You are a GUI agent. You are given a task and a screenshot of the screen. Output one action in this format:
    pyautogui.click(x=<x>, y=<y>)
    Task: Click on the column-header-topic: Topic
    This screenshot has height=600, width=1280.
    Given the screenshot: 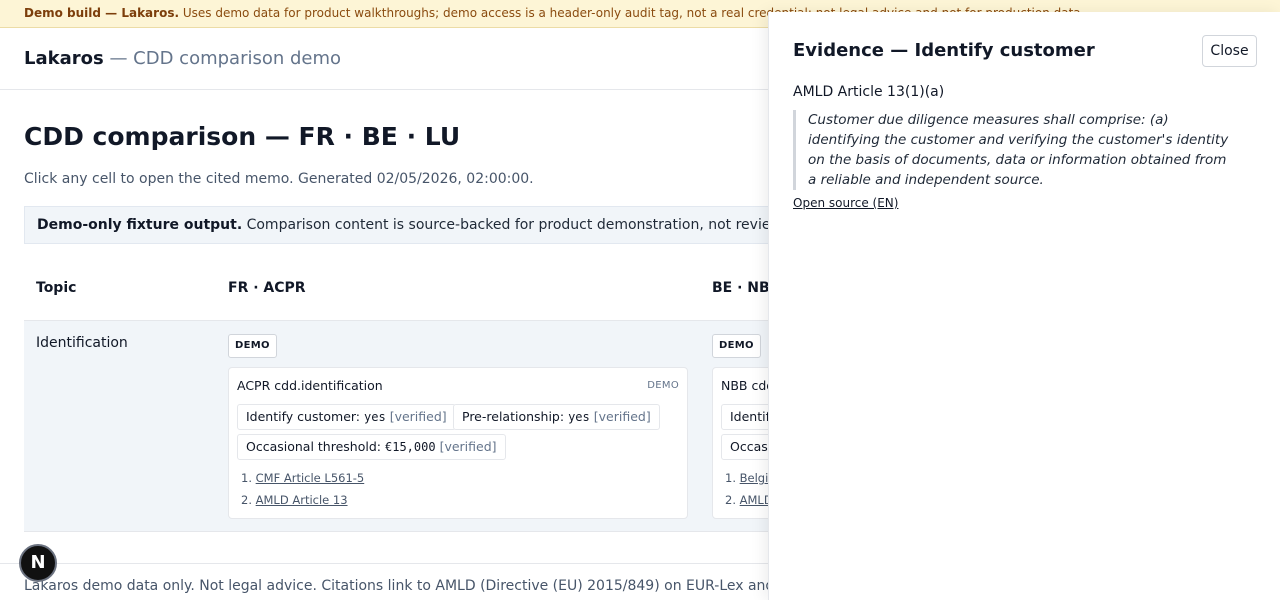 What is the action you would take?
    pyautogui.click(x=56, y=288)
    